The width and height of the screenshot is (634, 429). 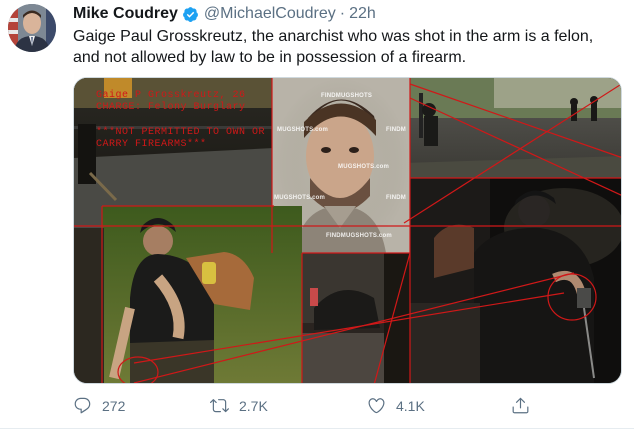 What do you see at coordinates (308, 407) in the screenshot?
I see `tweet-actions: 272 2.7K 4.1K` at bounding box center [308, 407].